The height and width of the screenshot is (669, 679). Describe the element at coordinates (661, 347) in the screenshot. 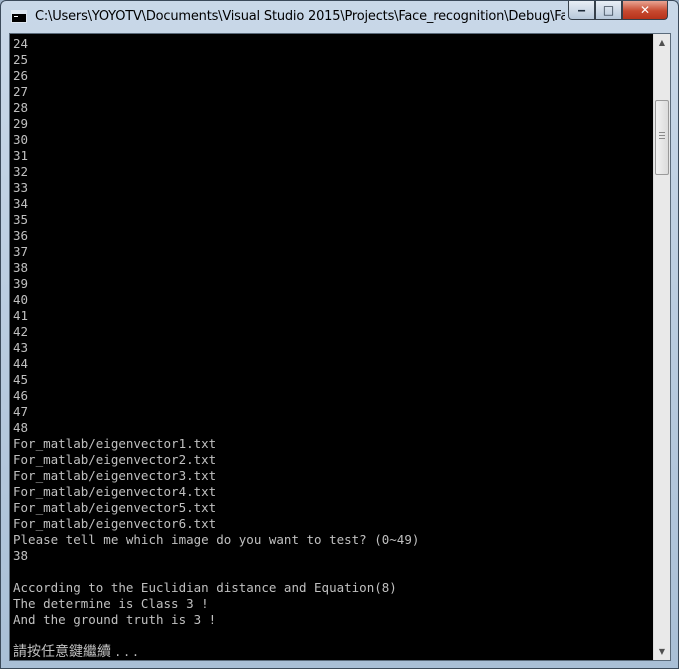

I see `vertical-scrollbar: ▲ ▼` at that location.